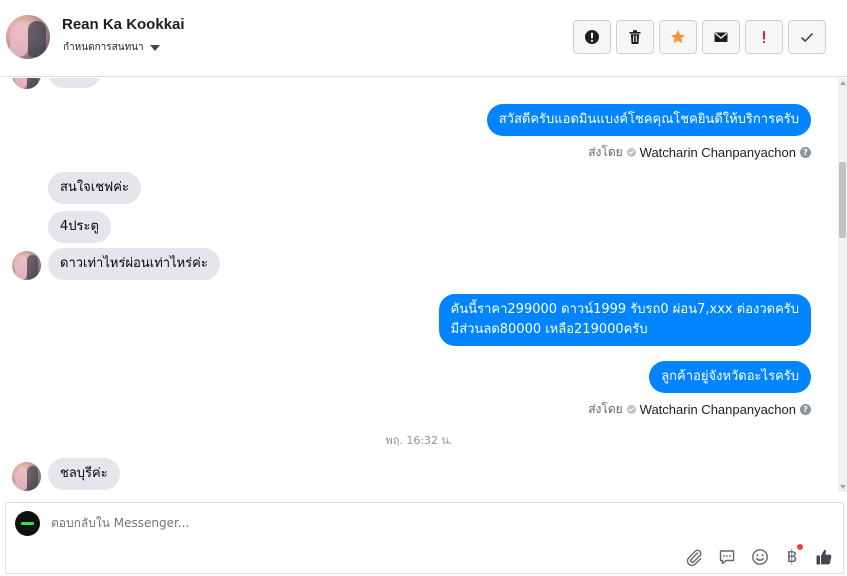 Image resolution: width=847 pixels, height=576 pixels. Describe the element at coordinates (103, 47) in the screenshot. I see `conversation-settings-label: กำหนดการสนทนา` at that location.